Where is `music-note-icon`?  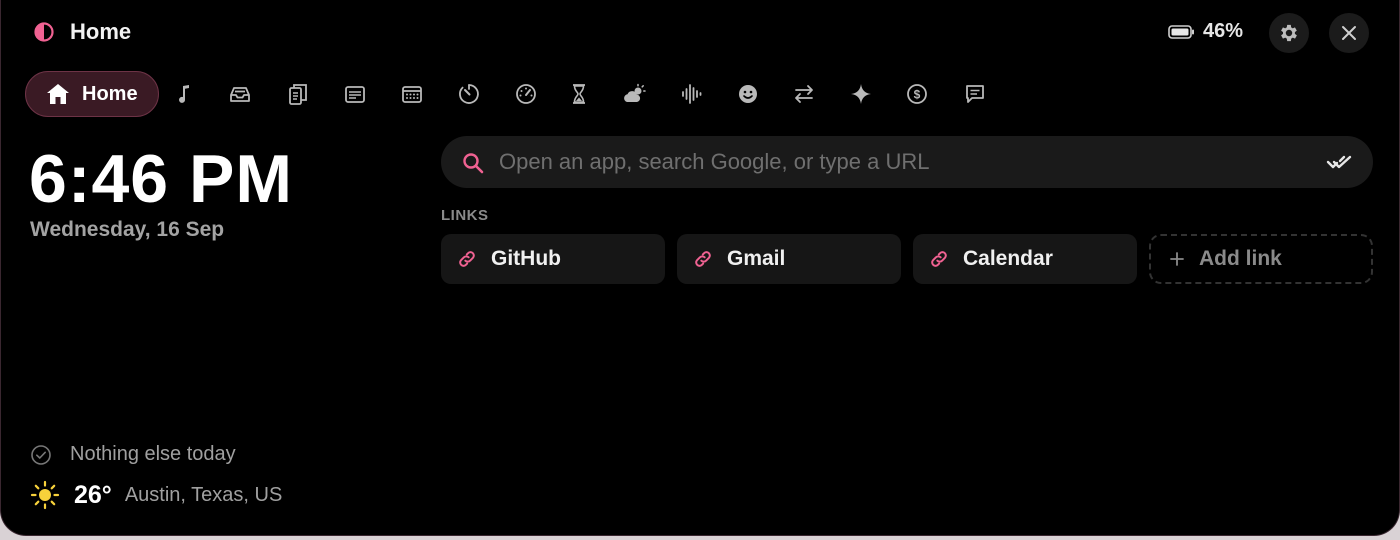 music-note-icon is located at coordinates (184, 94).